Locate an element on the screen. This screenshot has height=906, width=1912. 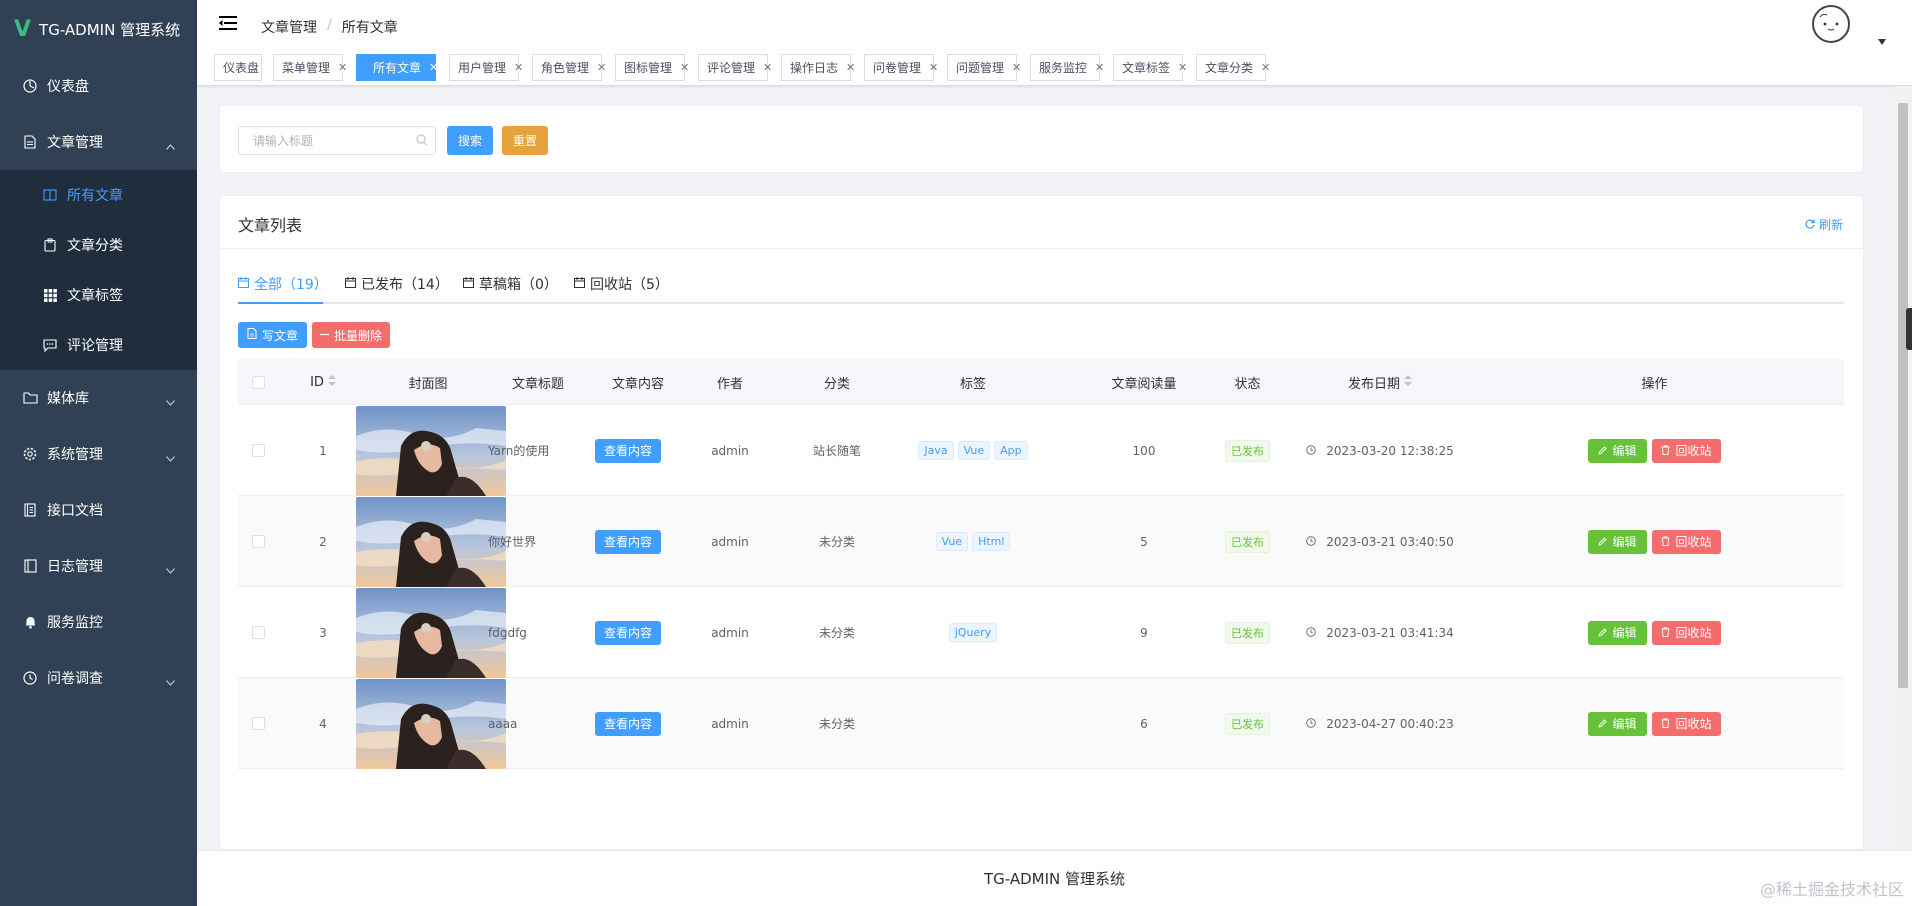
tag-5: 角色管理 ✕ is located at coordinates (569, 67).